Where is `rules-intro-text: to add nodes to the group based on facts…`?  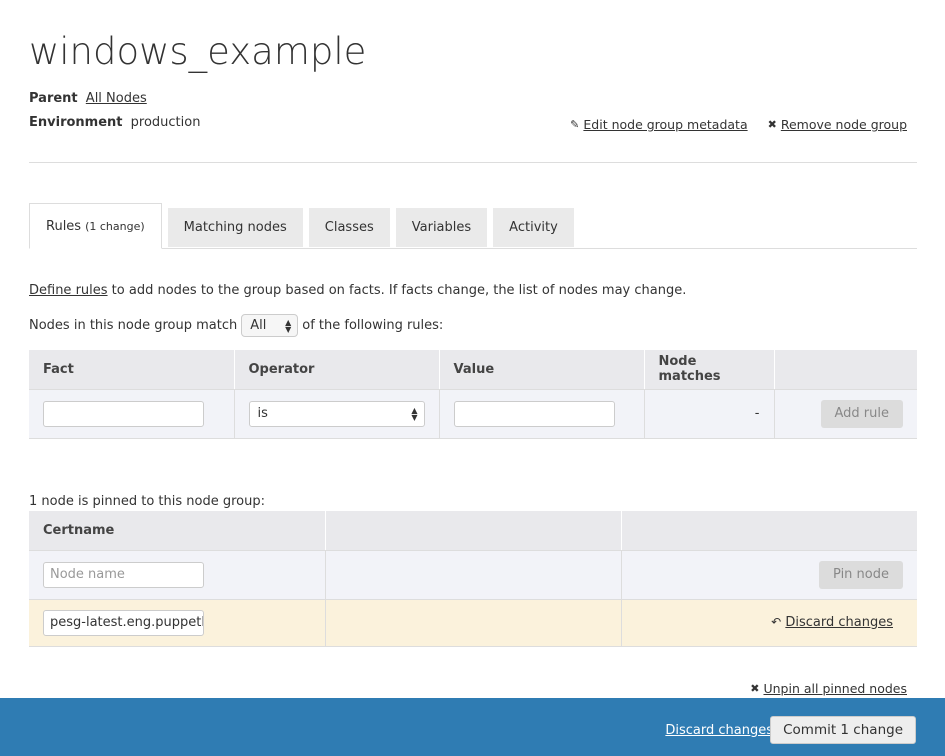
rules-intro-text: to add nodes to the group based on facts… is located at coordinates (397, 290).